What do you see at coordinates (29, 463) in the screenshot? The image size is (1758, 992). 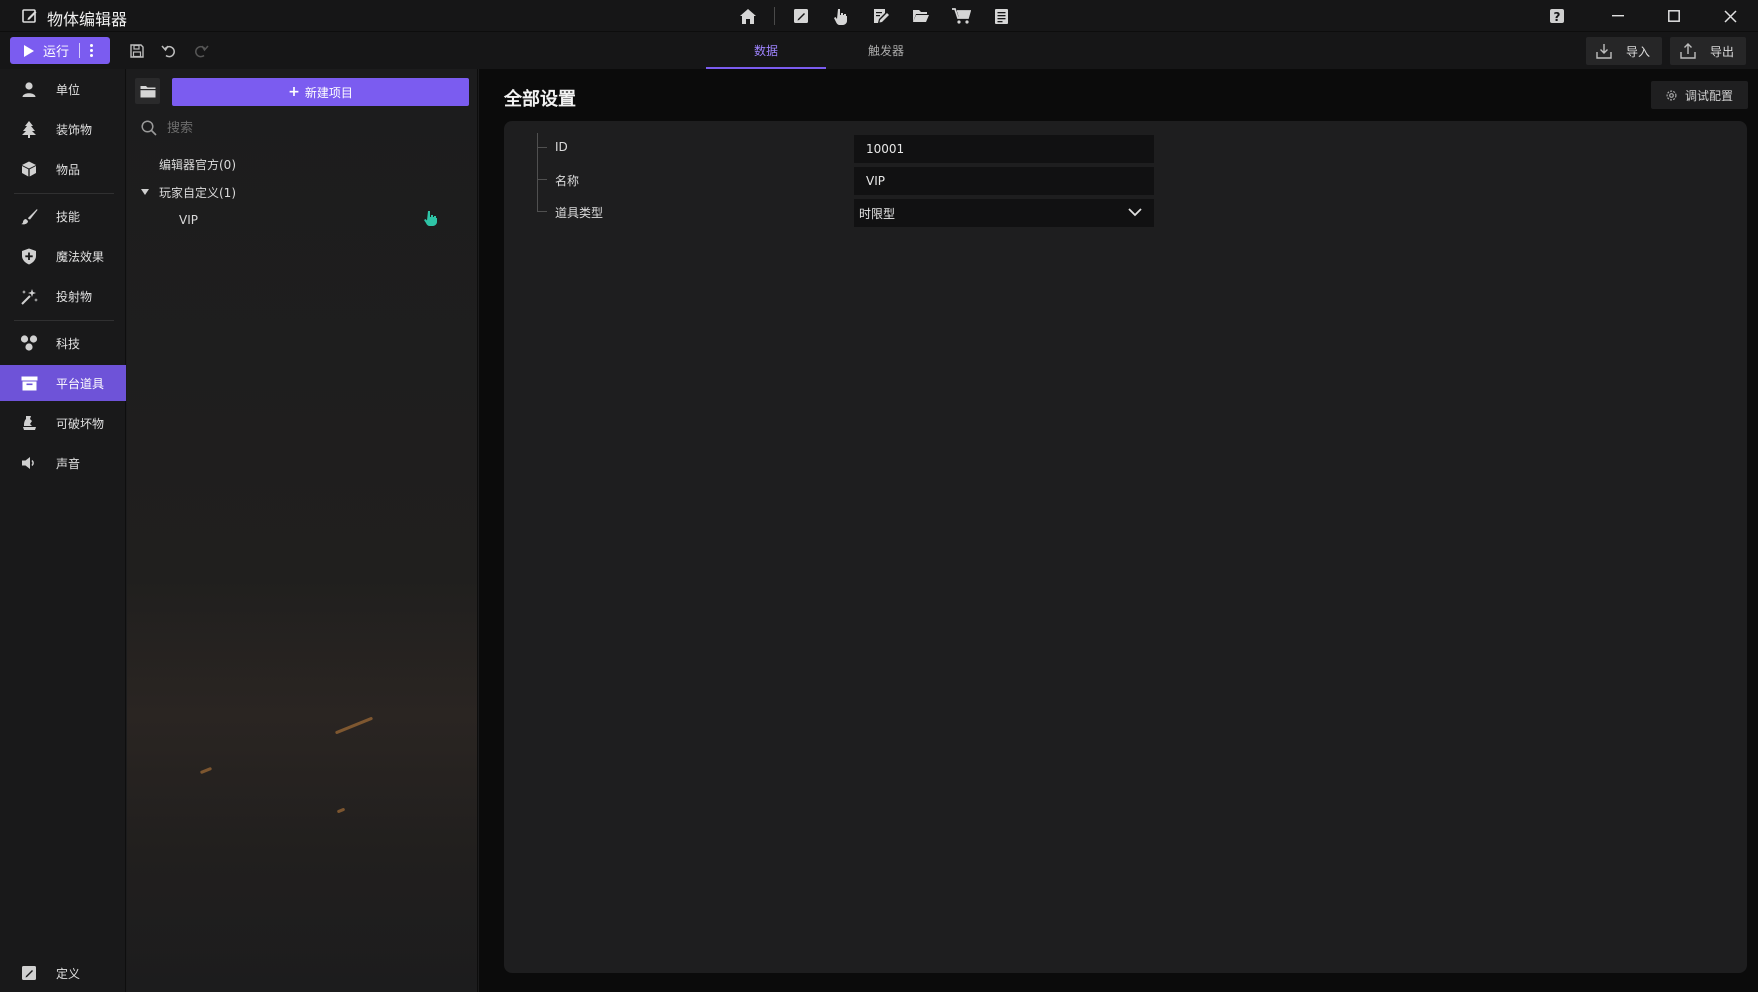 I see `speaker-icon` at bounding box center [29, 463].